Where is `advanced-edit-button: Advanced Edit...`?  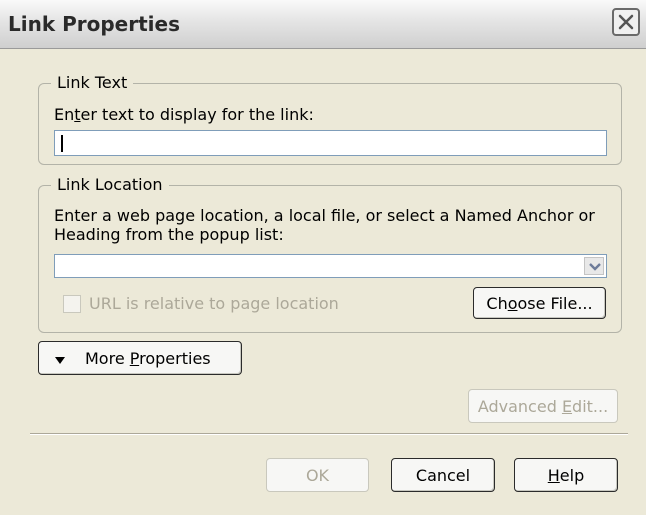
advanced-edit-button: Advanced Edit... is located at coordinates (543, 406).